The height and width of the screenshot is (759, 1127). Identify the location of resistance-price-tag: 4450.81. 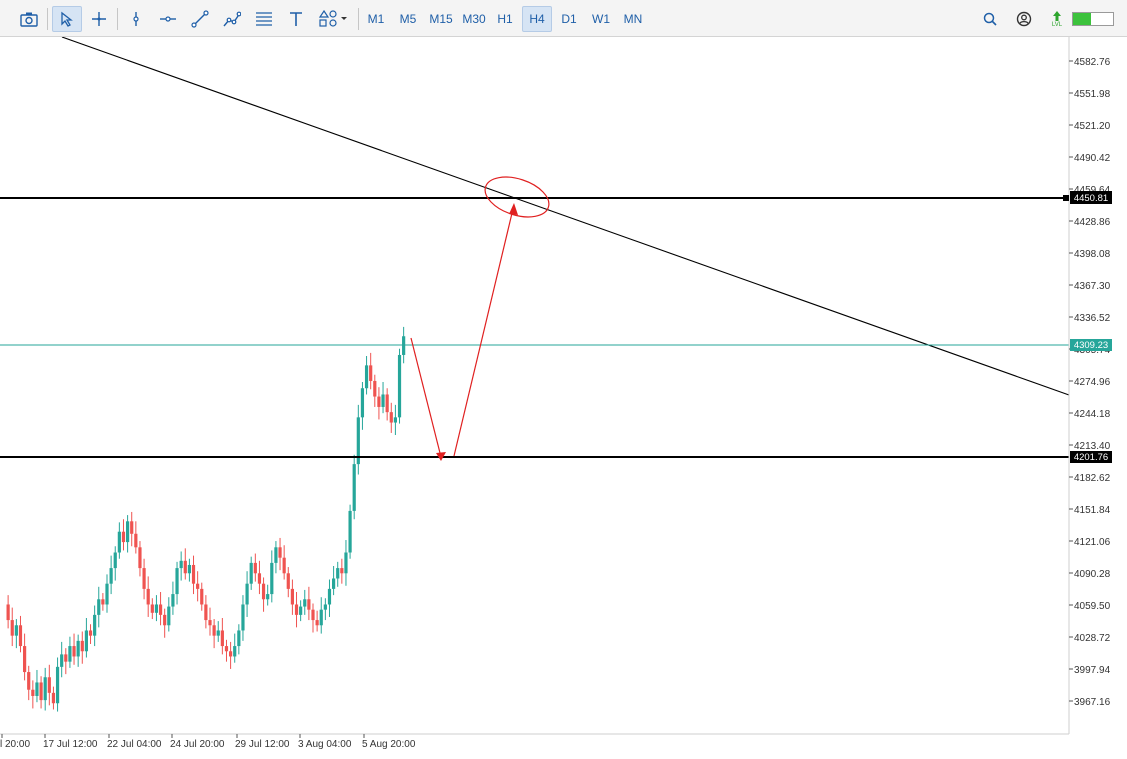
(1087, 197).